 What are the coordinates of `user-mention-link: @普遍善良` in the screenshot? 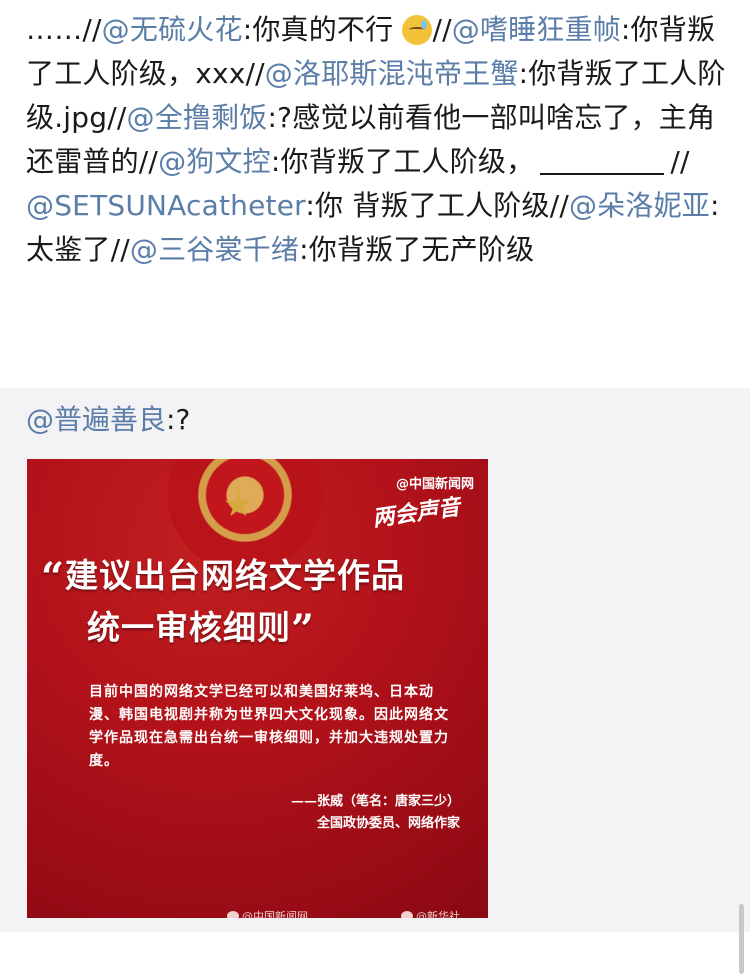 It's located at (96, 419).